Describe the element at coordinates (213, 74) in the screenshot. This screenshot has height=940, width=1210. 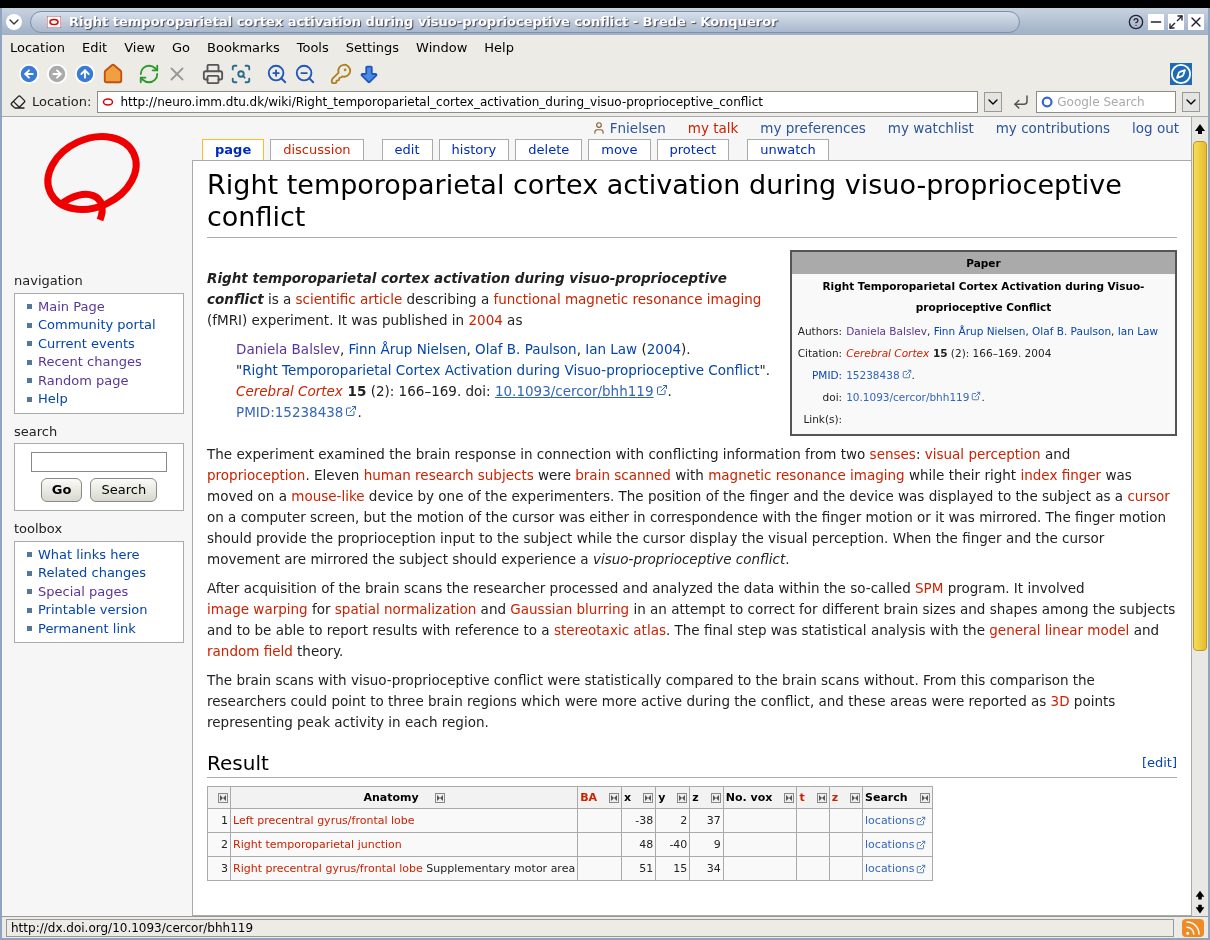
I see `print-icon` at that location.